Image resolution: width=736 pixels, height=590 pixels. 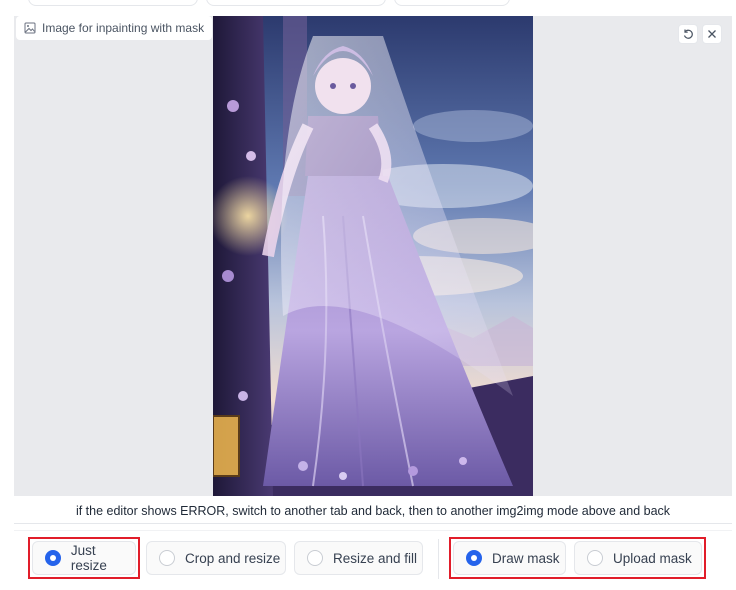 I want to click on radio-upload-mask: Upload mask, so click(x=638, y=558).